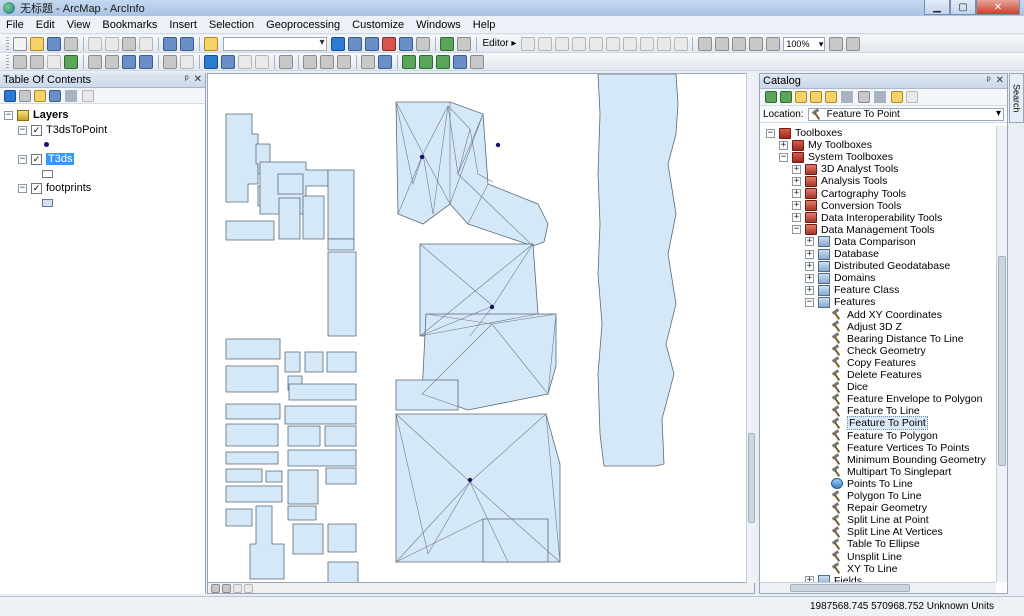 This screenshot has height=616, width=1024. Describe the element at coordinates (231, 25) in the screenshot. I see `menu-selection: Selection` at that location.